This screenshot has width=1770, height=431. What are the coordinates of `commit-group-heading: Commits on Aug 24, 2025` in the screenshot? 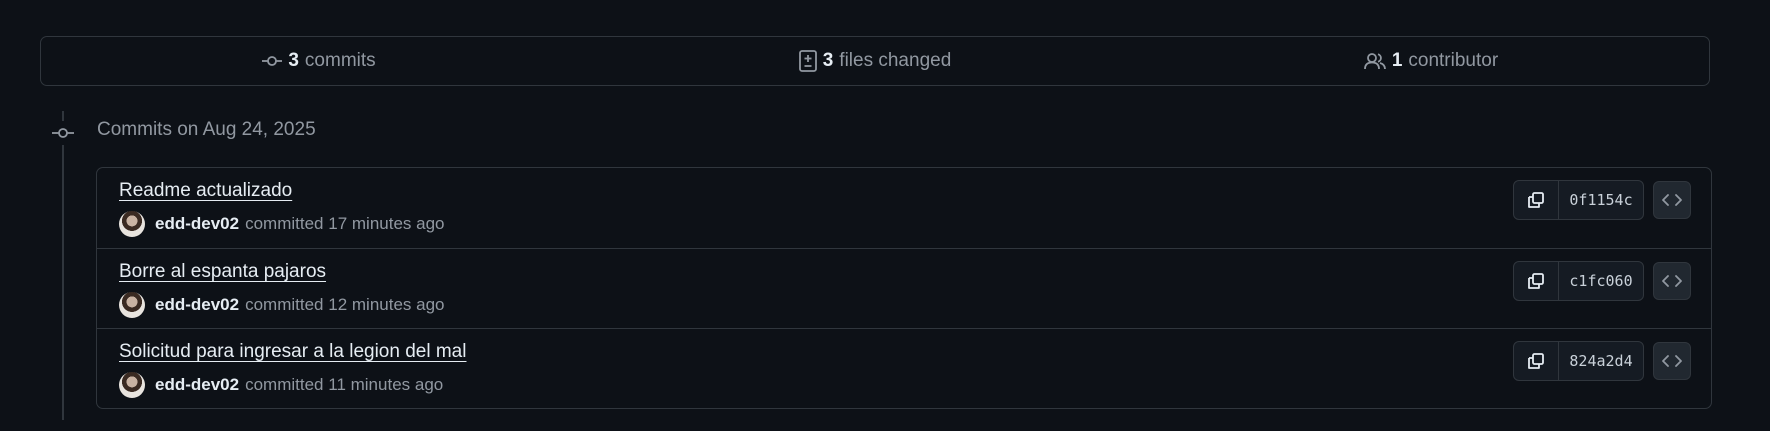 It's located at (206, 129).